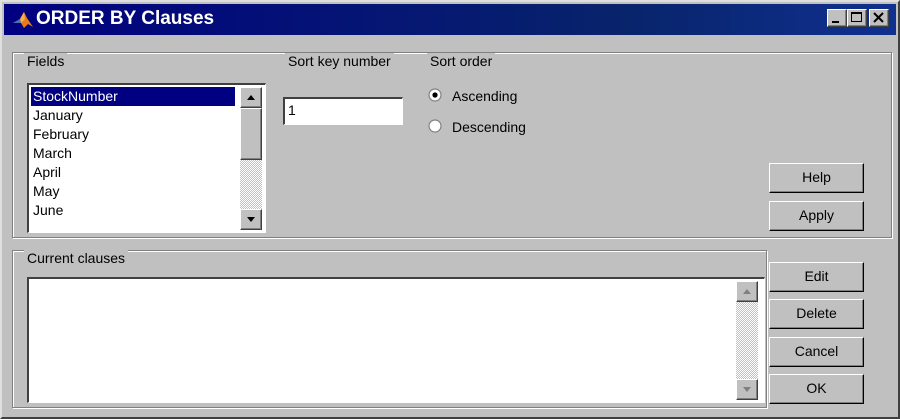  Describe the element at coordinates (343, 111) in the screenshot. I see `sort-key-number-input: 1` at that location.